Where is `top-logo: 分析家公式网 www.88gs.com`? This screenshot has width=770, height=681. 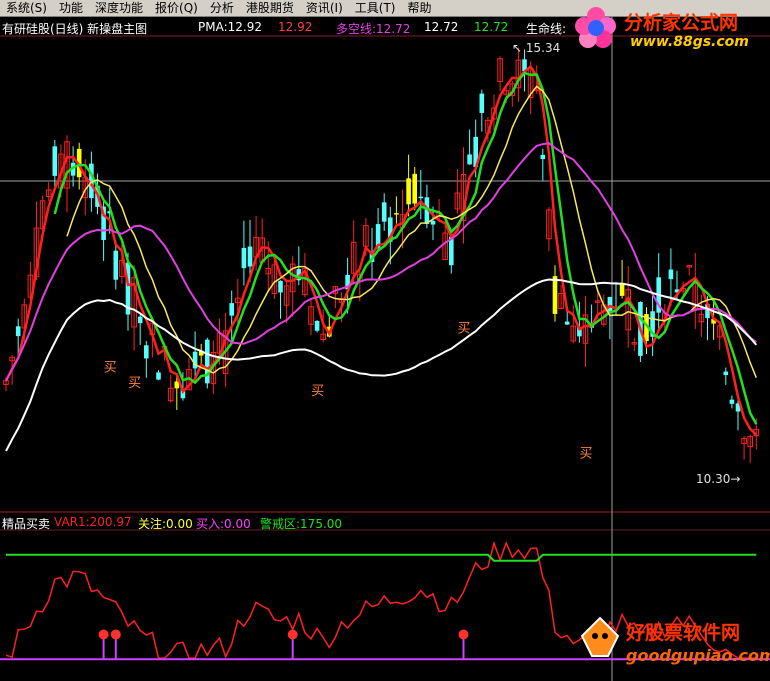
top-logo: 分析家公式网 www.88gs.com is located at coordinates (672, 30).